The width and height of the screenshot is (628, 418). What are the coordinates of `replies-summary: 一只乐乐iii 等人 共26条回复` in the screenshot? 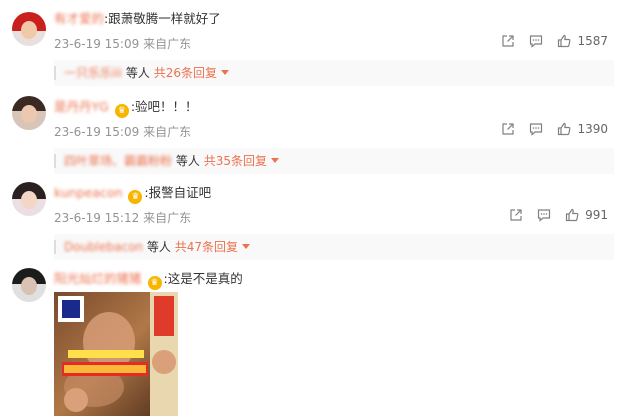 It's located at (334, 73).